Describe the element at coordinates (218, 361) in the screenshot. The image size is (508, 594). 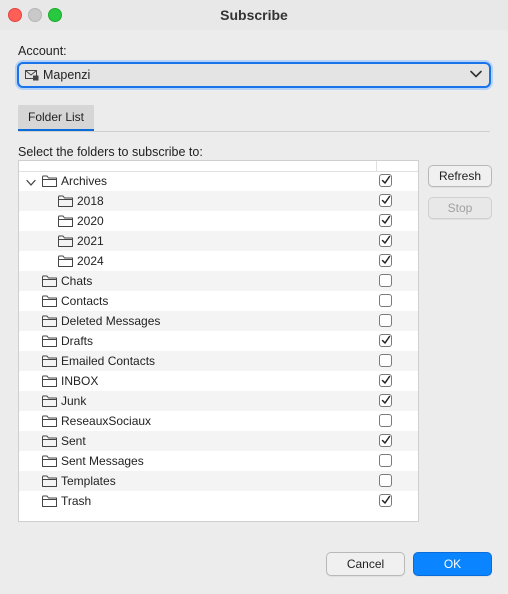
I see `folder-row: Emailed Contacts` at that location.